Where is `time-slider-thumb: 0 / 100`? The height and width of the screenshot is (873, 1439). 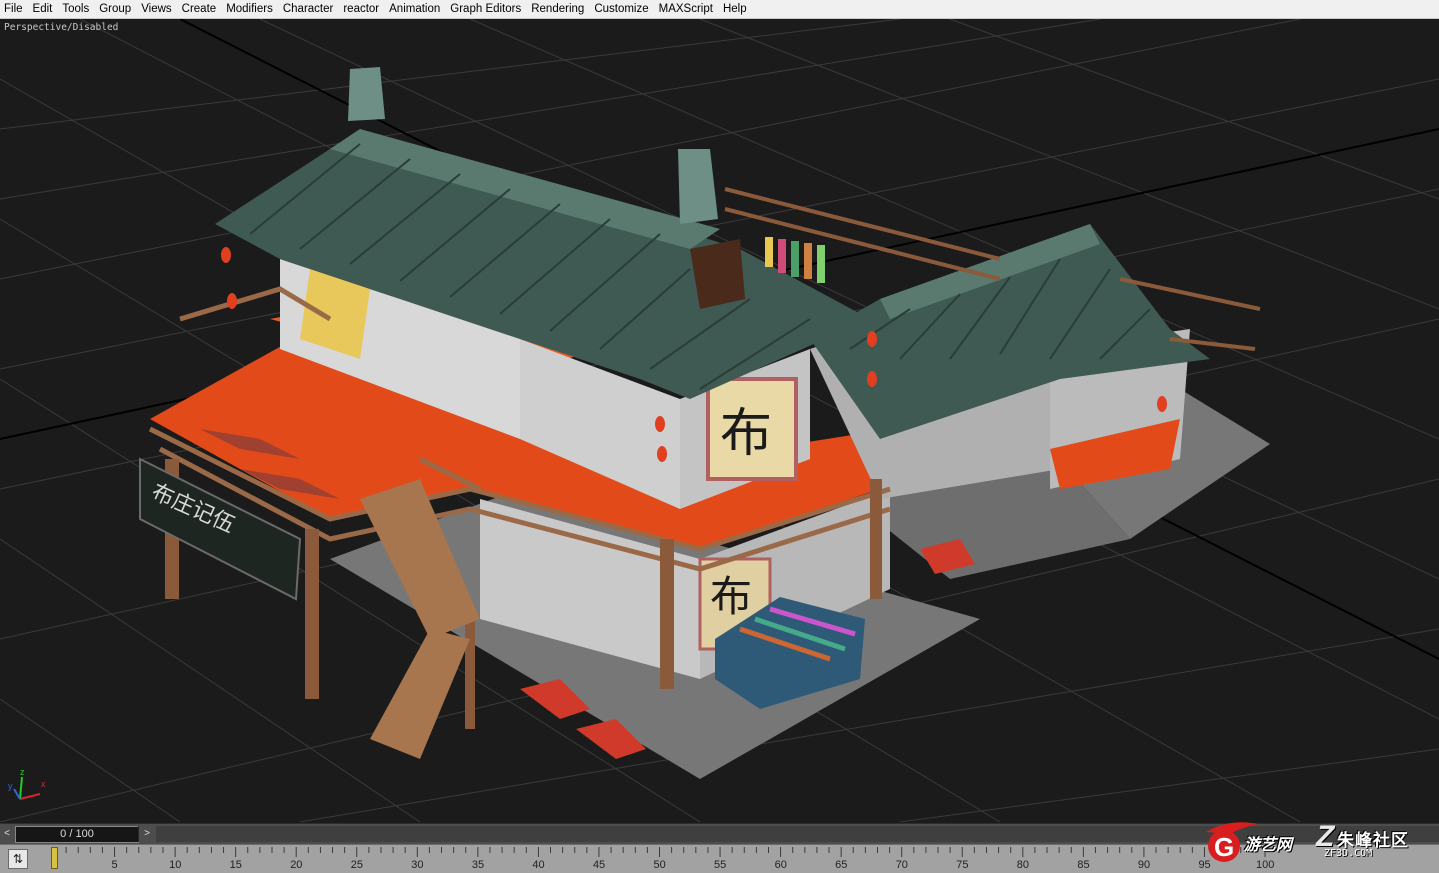
time-slider-thumb: 0 / 100 is located at coordinates (77, 834).